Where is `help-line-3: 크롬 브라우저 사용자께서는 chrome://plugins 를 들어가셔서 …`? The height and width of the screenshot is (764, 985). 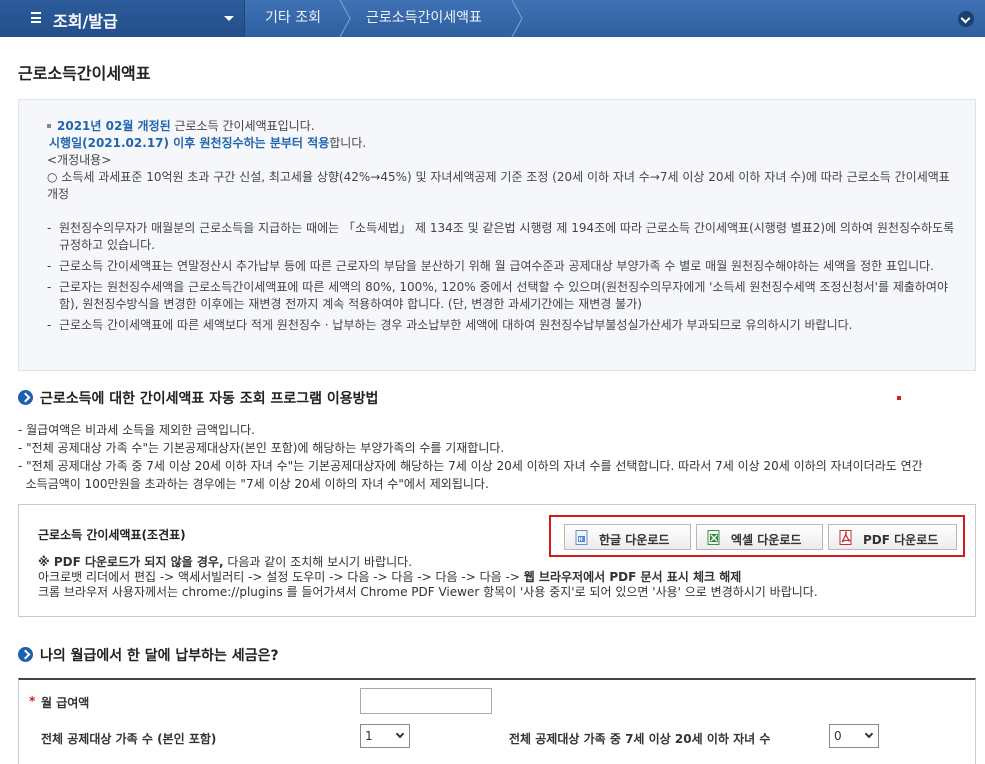 help-line-3: 크롬 브라우저 사용자께서는 chrome://plugins 를 들어가셔서 … is located at coordinates (428, 592).